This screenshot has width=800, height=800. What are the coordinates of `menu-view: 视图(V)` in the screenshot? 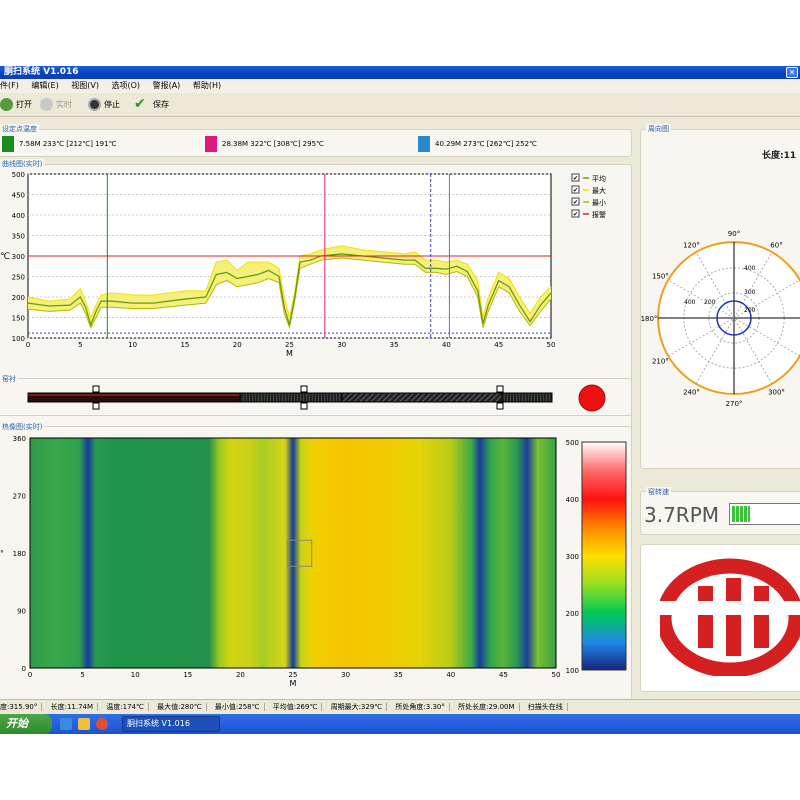 It's located at (85, 85).